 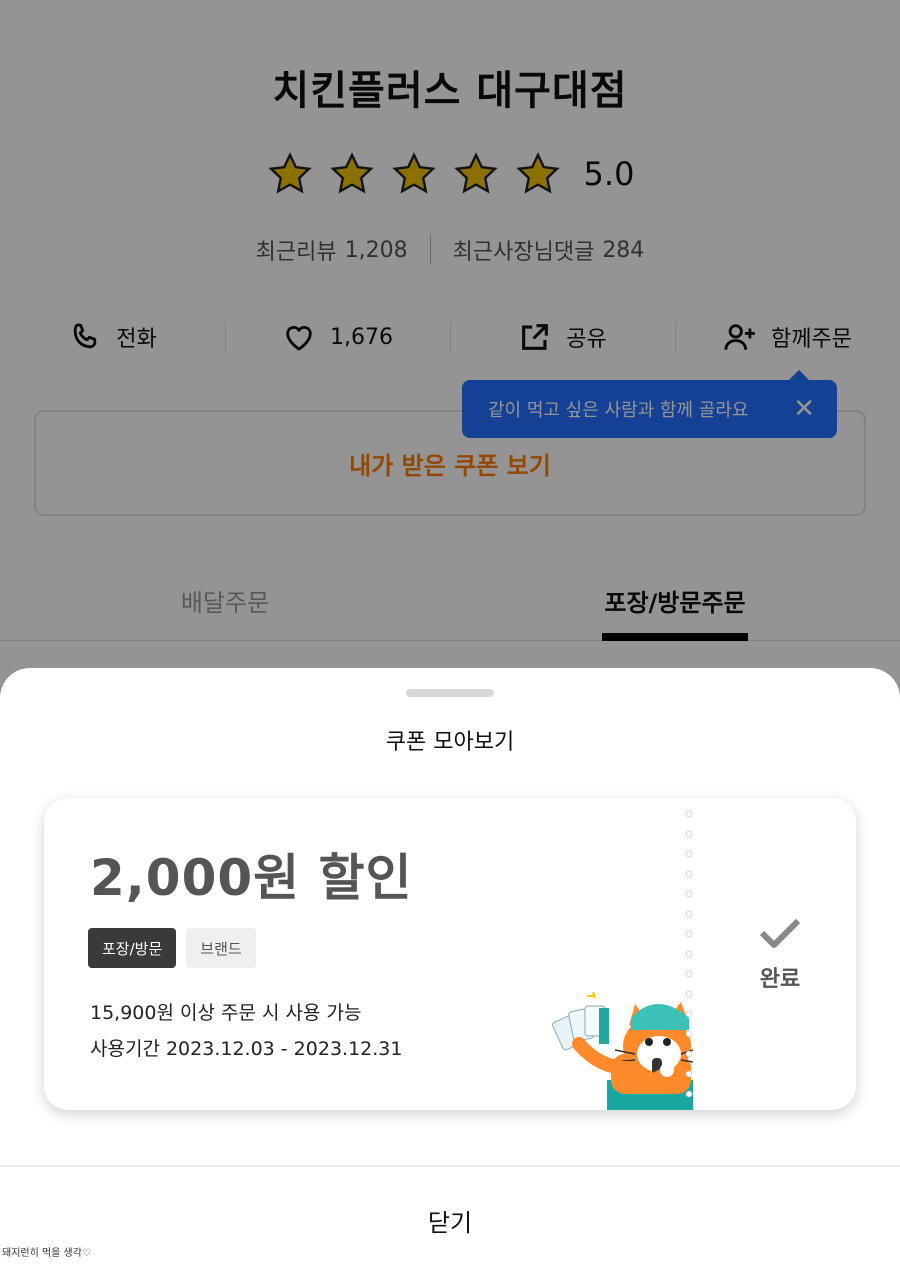 I want to click on divider, so click(x=450, y=1166).